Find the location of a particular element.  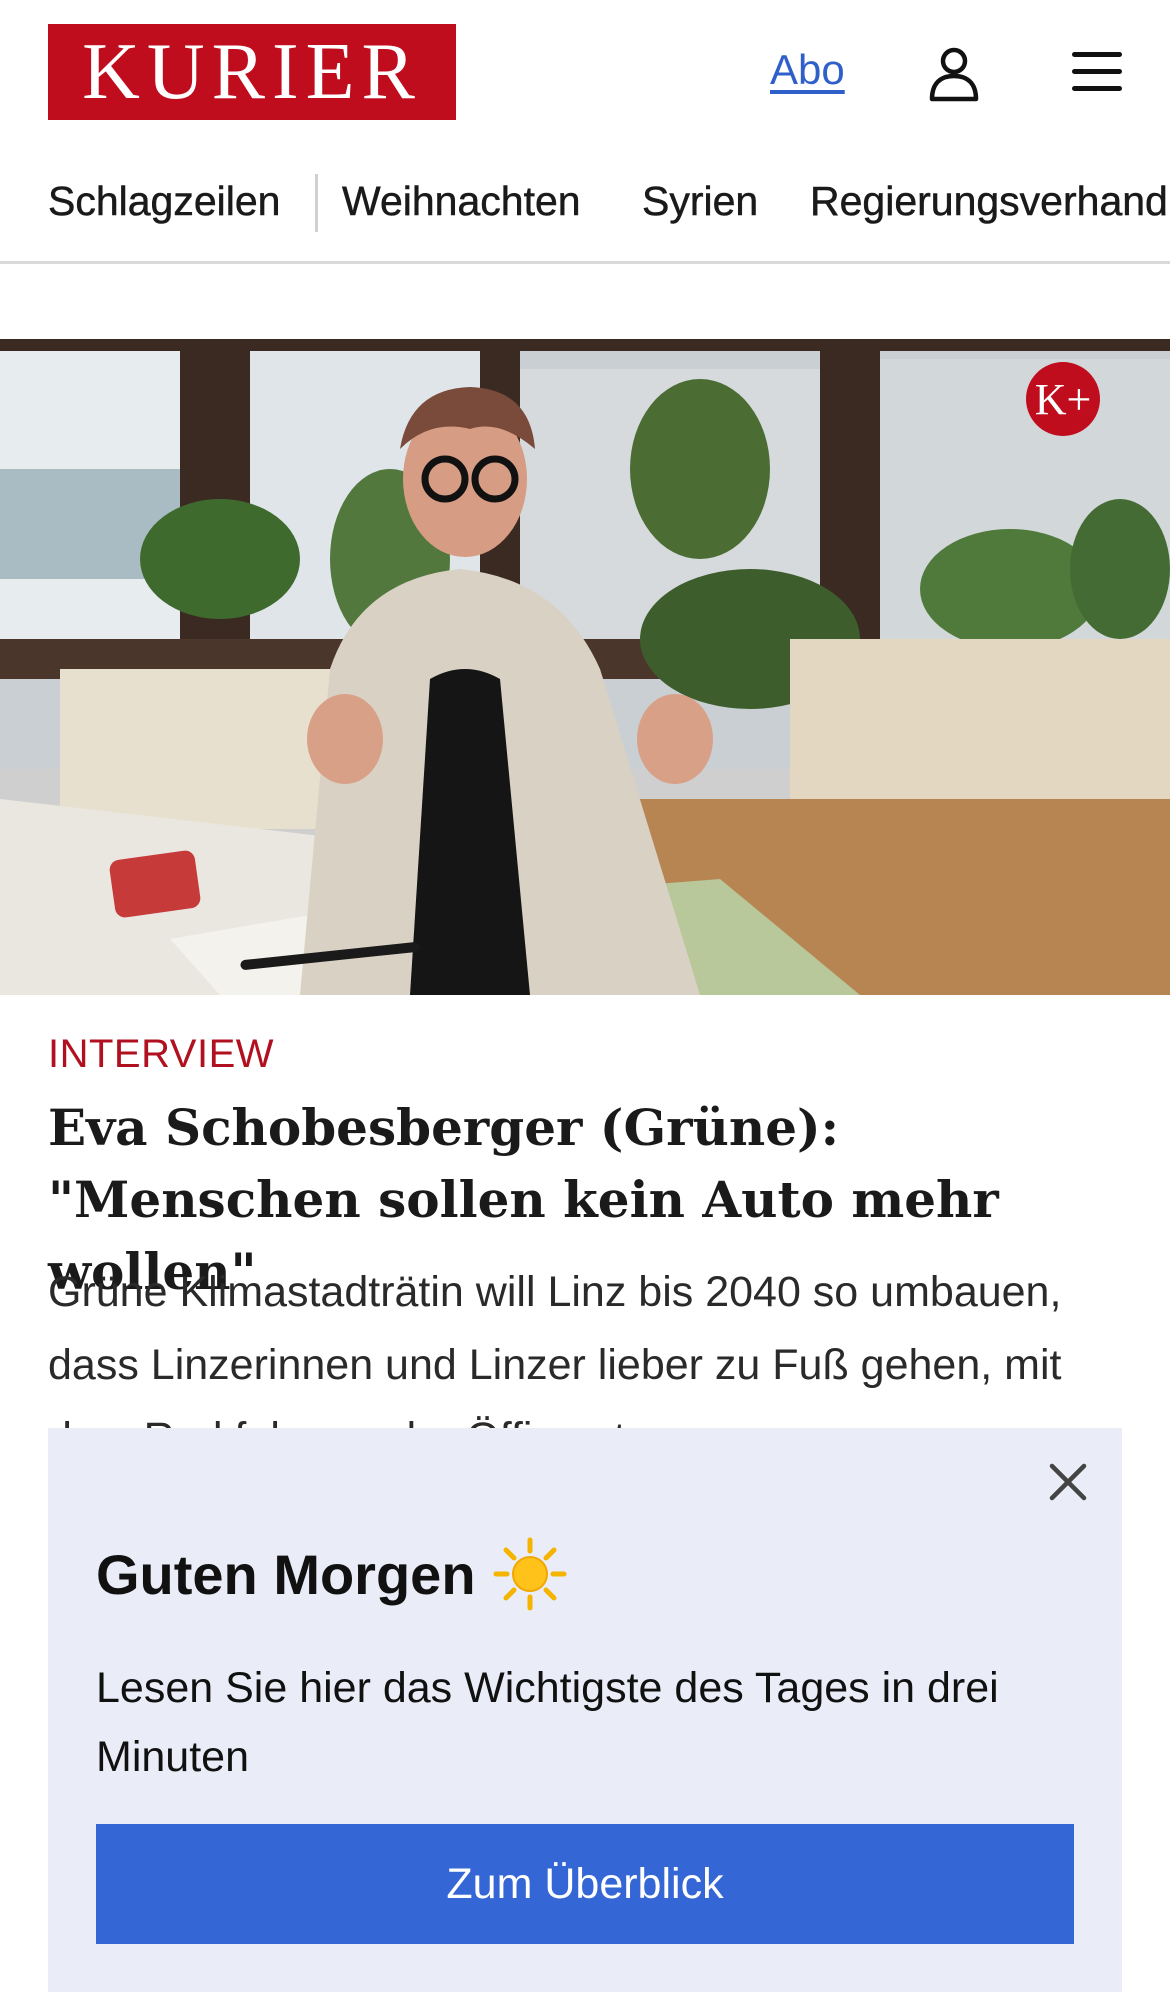

logo-text: KURIER is located at coordinates (252, 72).